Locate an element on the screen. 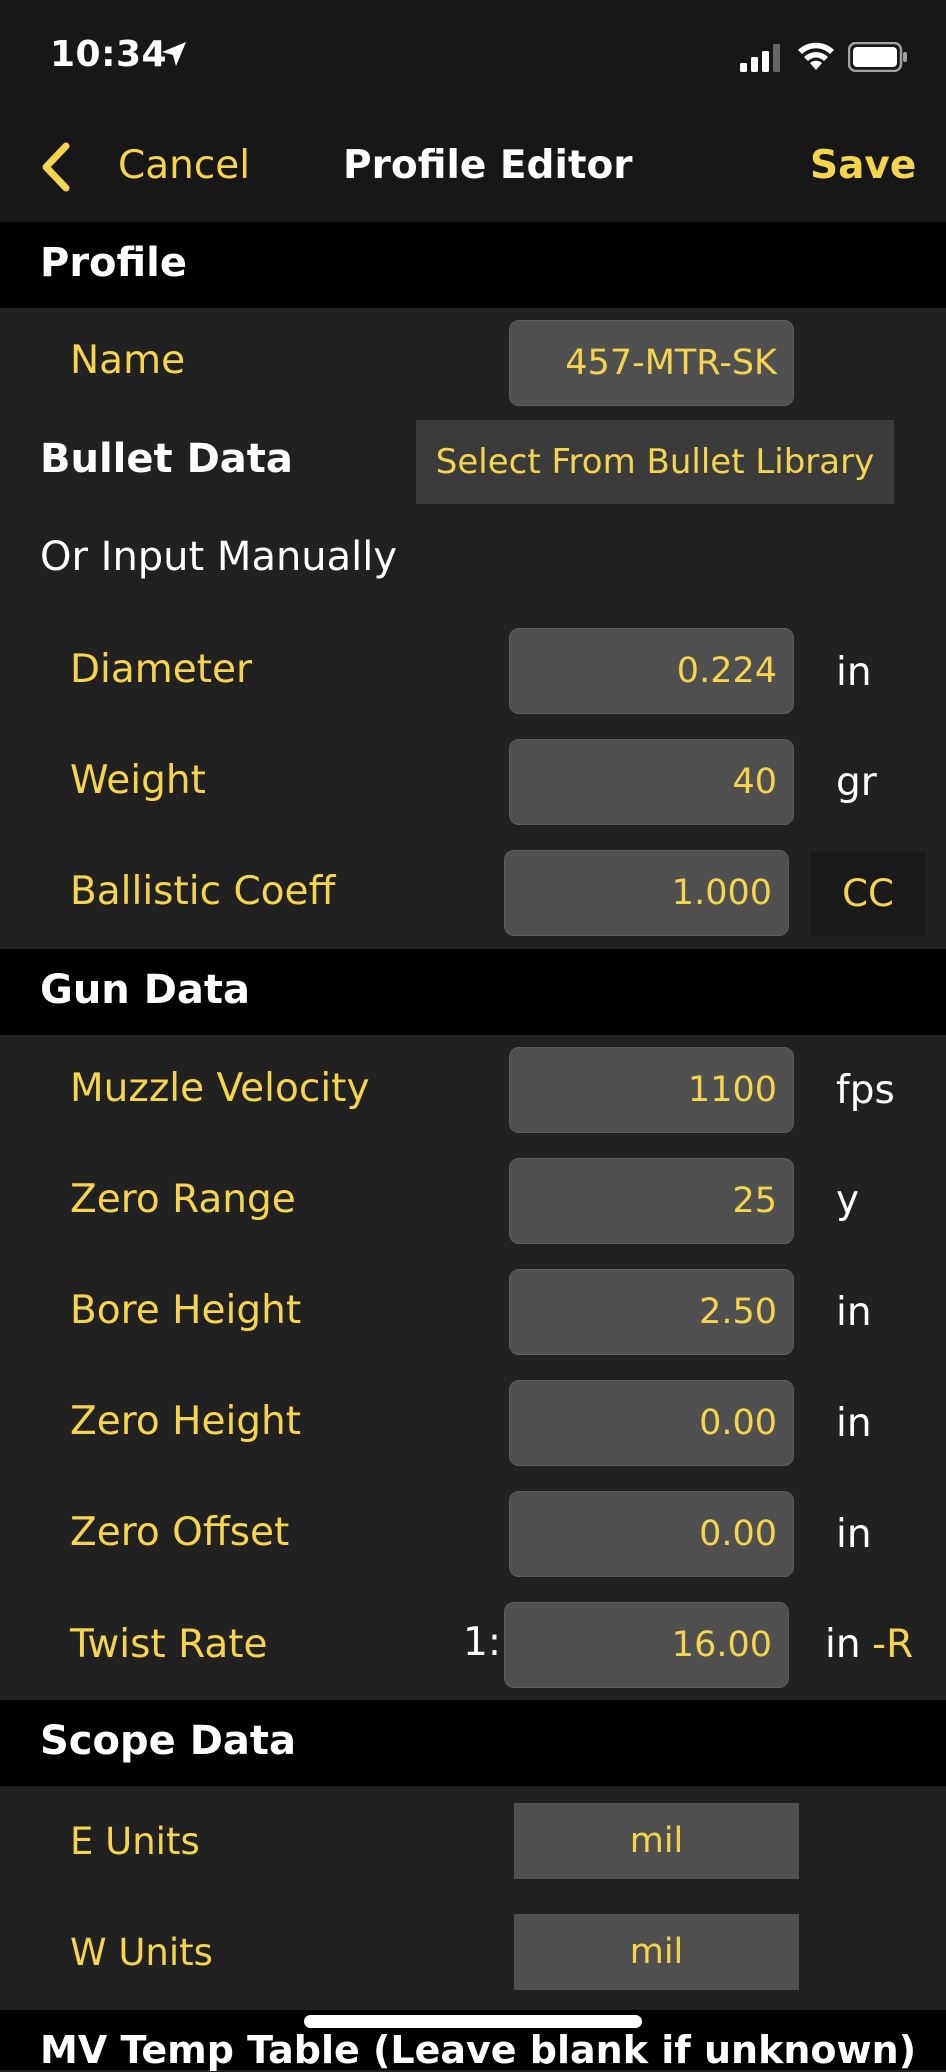 This screenshot has width=946, height=2072. weight-unit: gr is located at coordinates (856, 782).